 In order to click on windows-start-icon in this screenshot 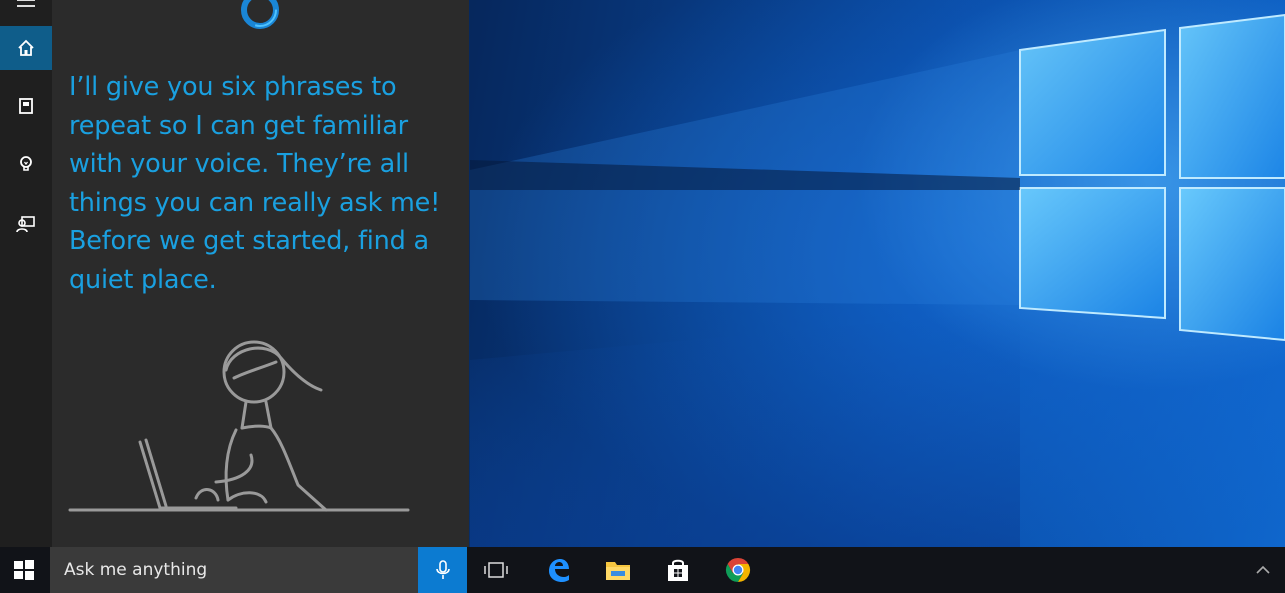, I will do `click(24, 570)`.